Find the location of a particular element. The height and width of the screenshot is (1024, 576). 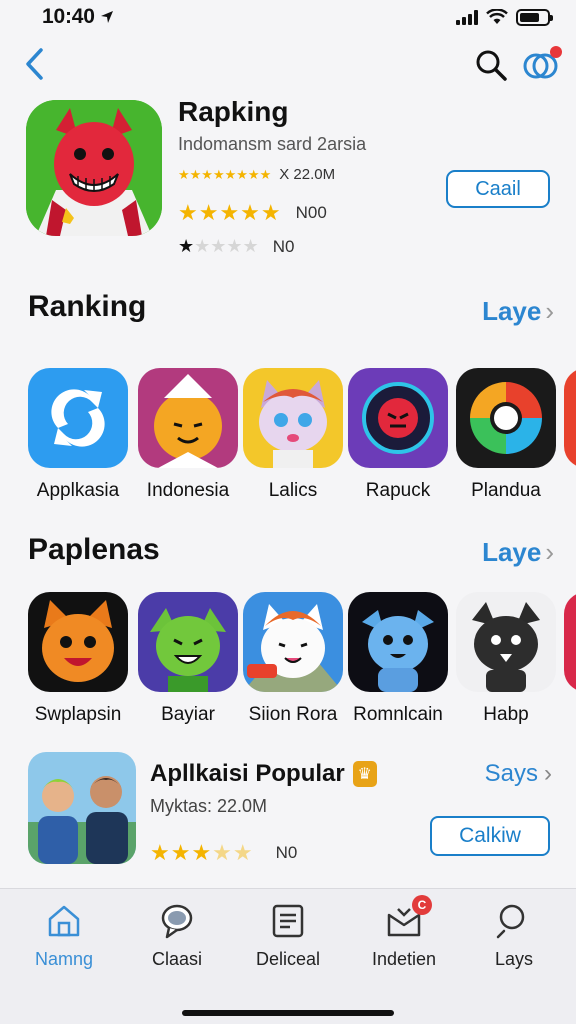

rating-stars-secondary: ★★★★★ is located at coordinates (218, 246).